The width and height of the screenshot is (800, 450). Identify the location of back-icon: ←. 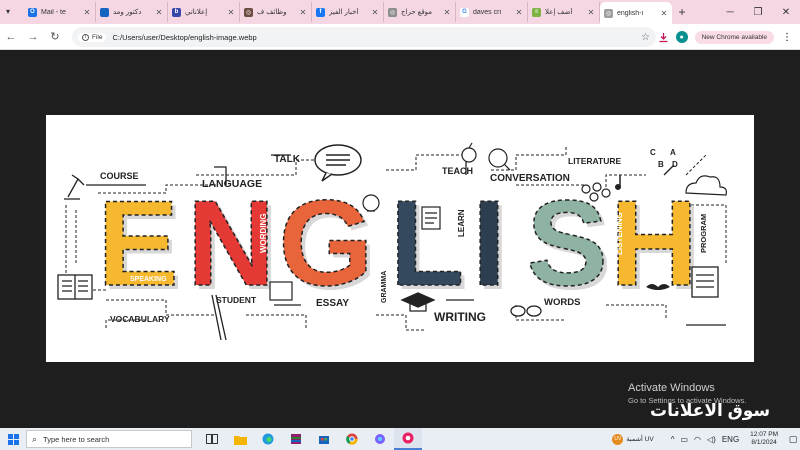
(11, 37).